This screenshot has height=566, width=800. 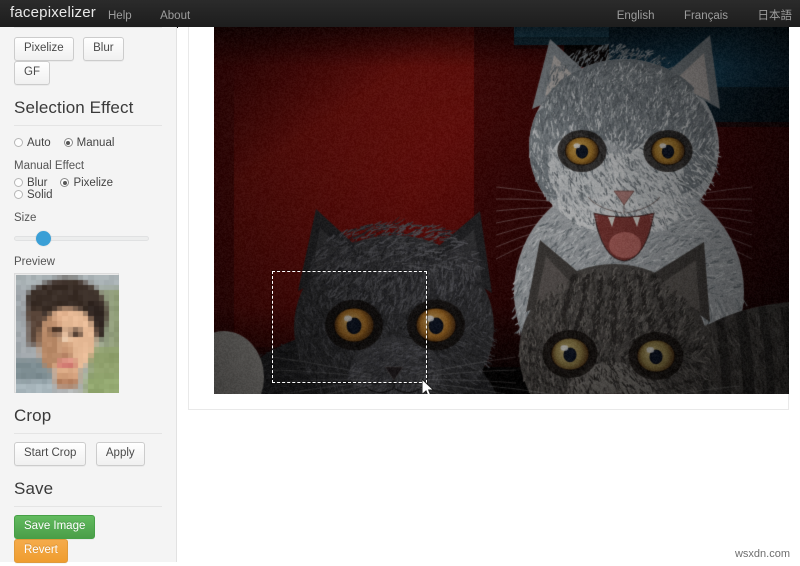 I want to click on selection-effect-heading: Selection Effect, so click(x=88, y=112).